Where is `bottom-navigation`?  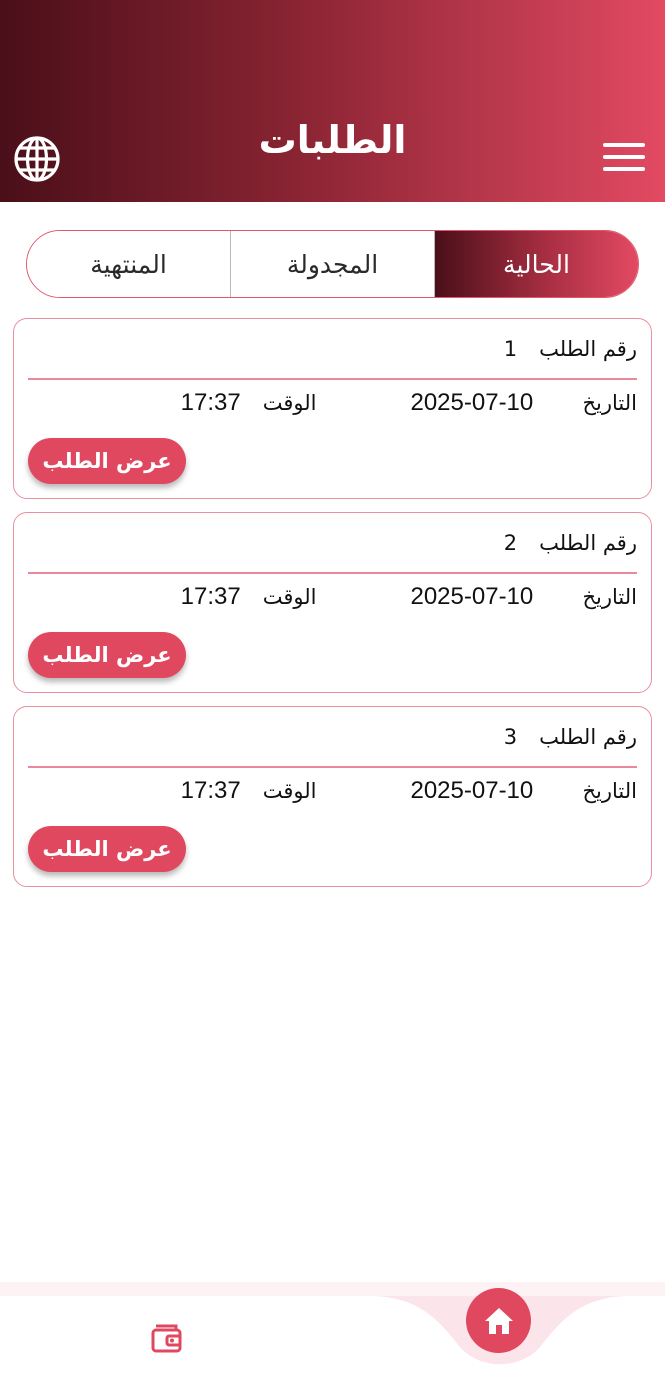
bottom-navigation is located at coordinates (332, 1336).